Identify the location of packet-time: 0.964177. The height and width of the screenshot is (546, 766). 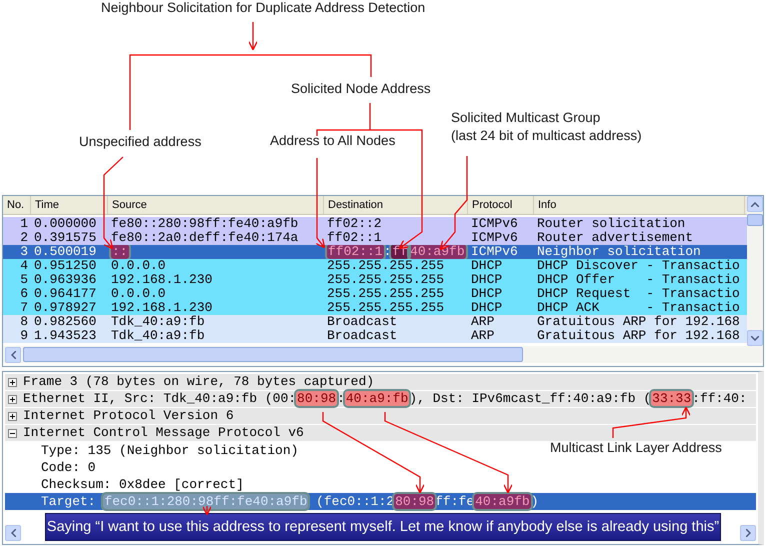
(65, 294).